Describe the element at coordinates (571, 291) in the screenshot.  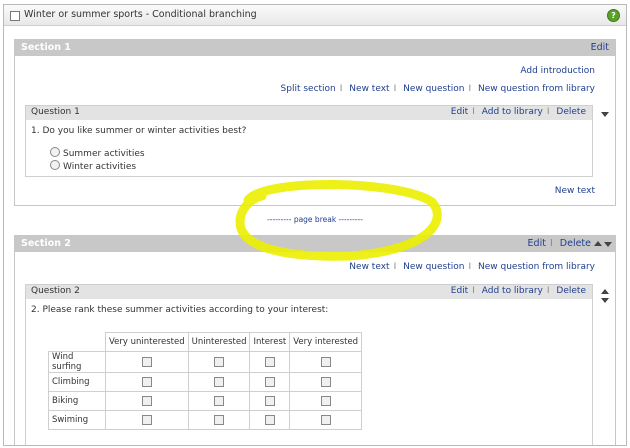
I see `question-2-delete-link: Delete` at that location.